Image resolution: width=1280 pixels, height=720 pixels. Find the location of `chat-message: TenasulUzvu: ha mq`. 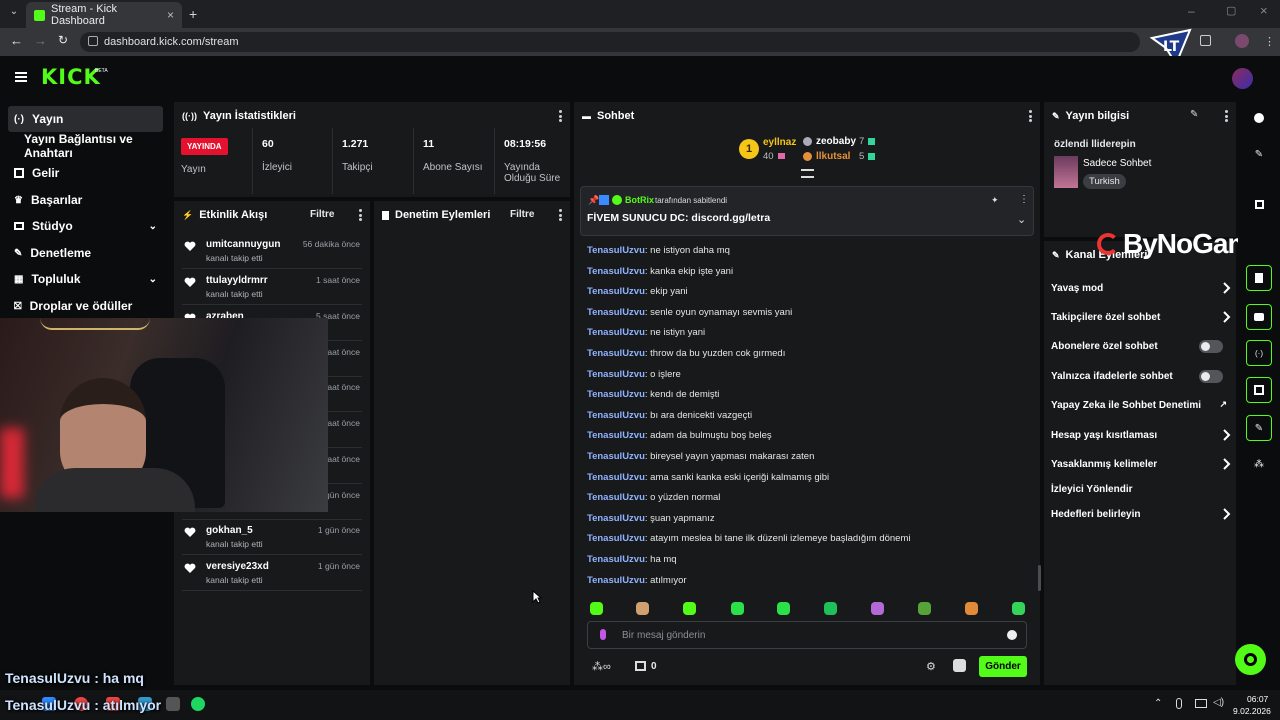

chat-message: TenasulUzvu: ha mq is located at coordinates (632, 559).